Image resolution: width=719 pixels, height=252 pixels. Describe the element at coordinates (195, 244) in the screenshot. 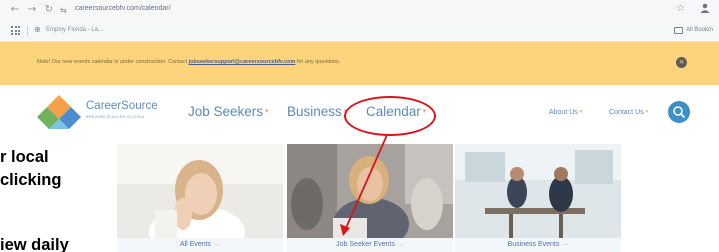

I see `all-events-label: All Events` at that location.